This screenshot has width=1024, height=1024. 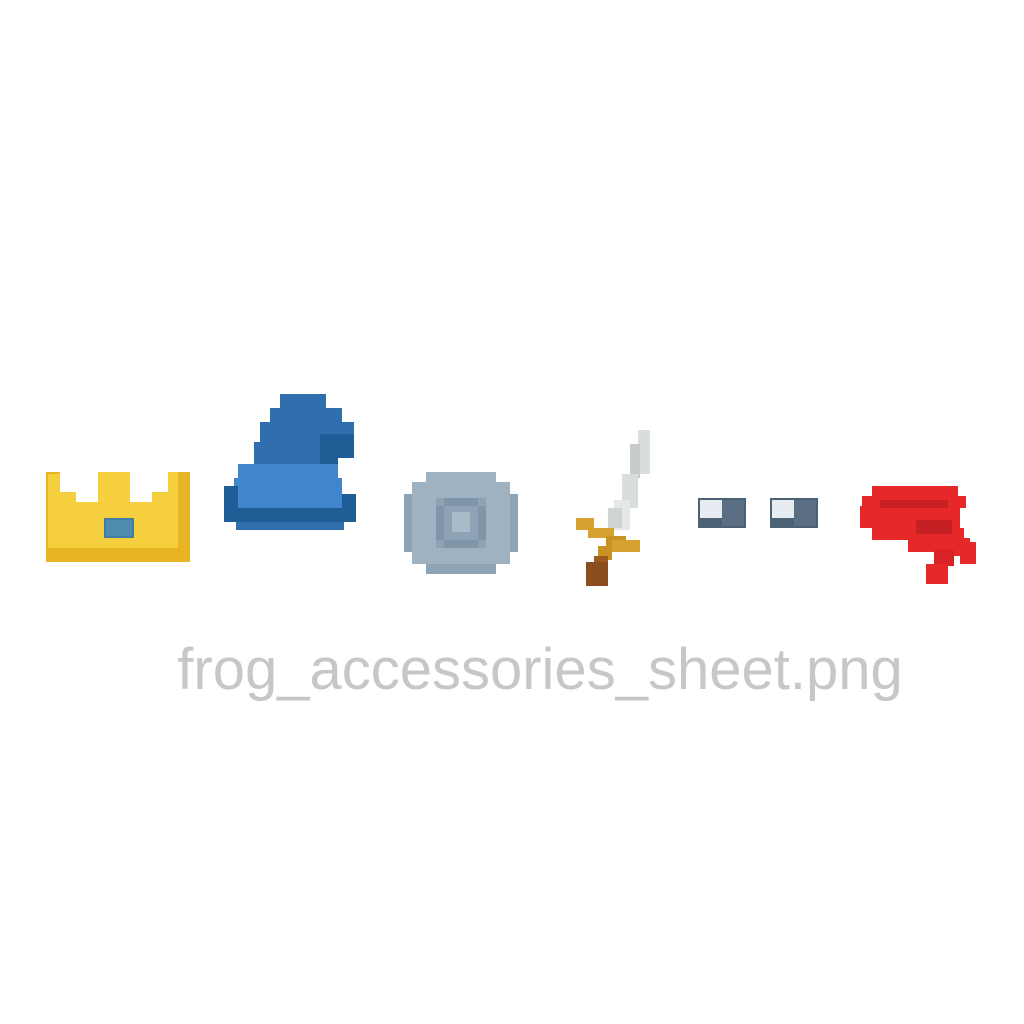 What do you see at coordinates (758, 513) in the screenshot?
I see `glasses-icon` at bounding box center [758, 513].